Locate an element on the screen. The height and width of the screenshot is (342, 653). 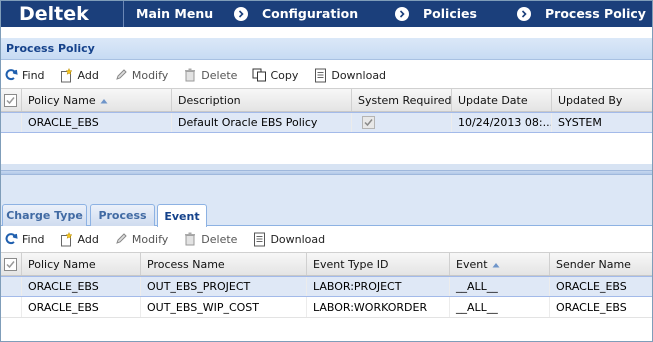
tab-strip: Charge Type Process Event is located at coordinates (326, 213).